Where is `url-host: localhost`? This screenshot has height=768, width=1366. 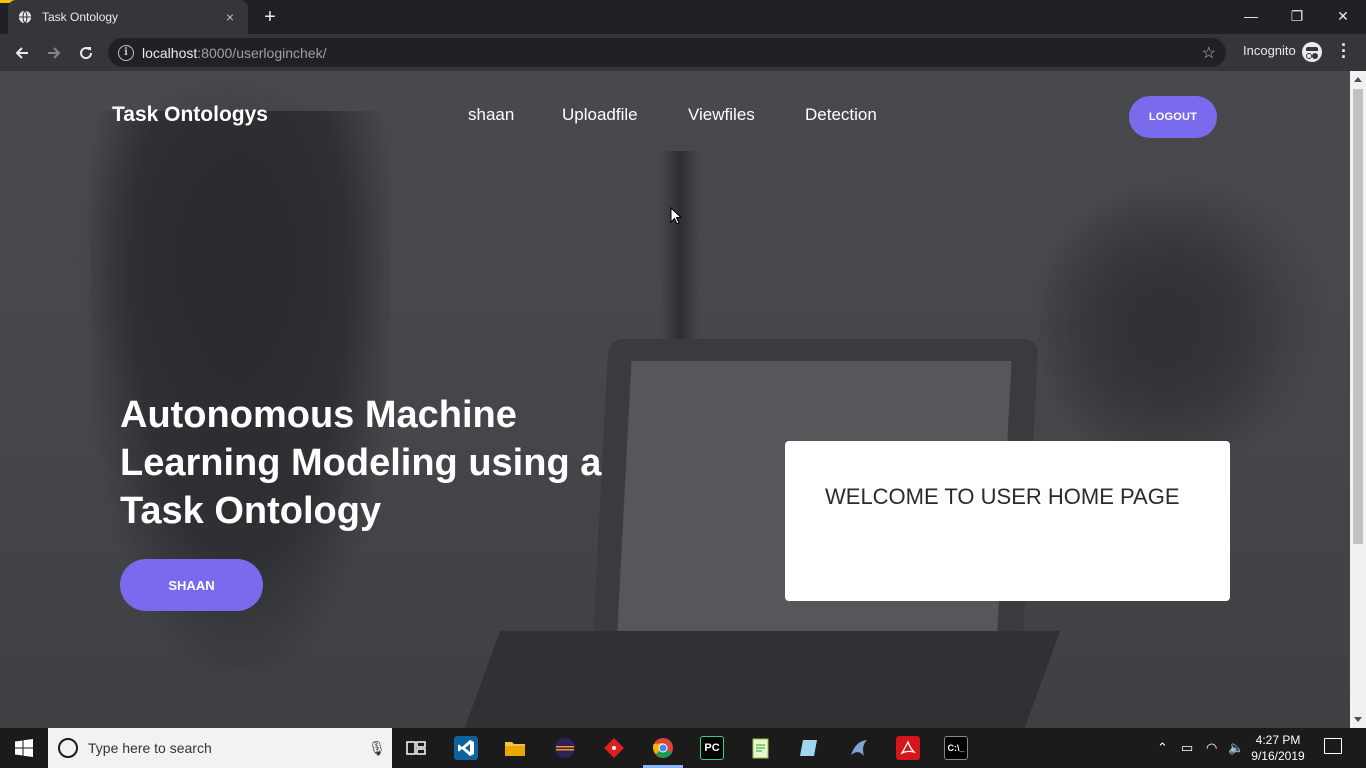
url-host: localhost is located at coordinates (170, 52).